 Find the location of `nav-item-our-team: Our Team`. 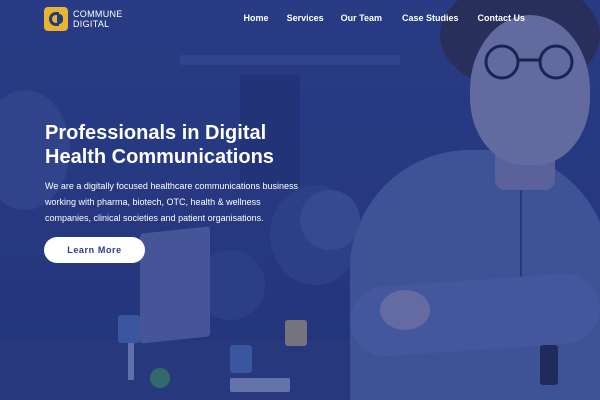

nav-item-our-team: Our Team is located at coordinates (361, 18).